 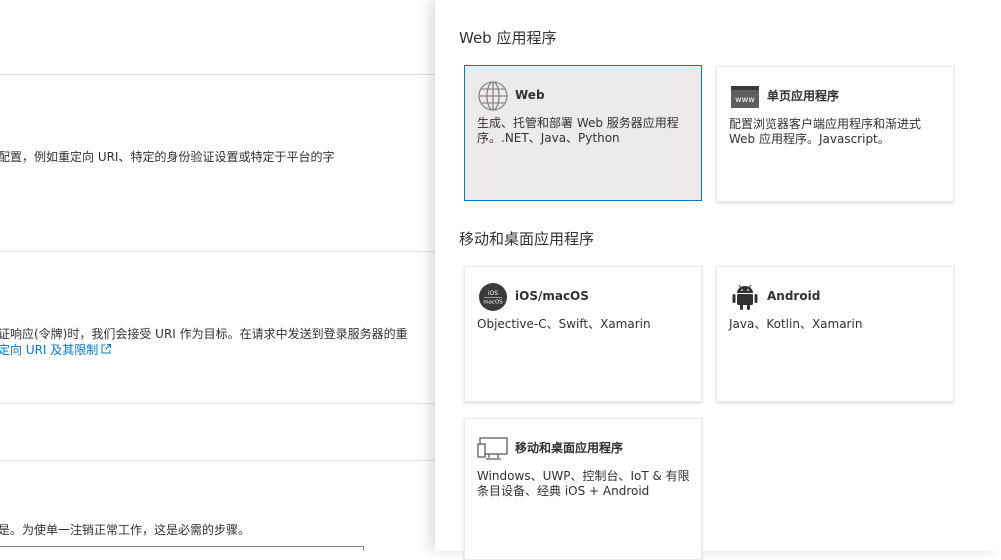 What do you see at coordinates (552, 296) in the screenshot?
I see `platform-card-title: iOS/macOS` at bounding box center [552, 296].